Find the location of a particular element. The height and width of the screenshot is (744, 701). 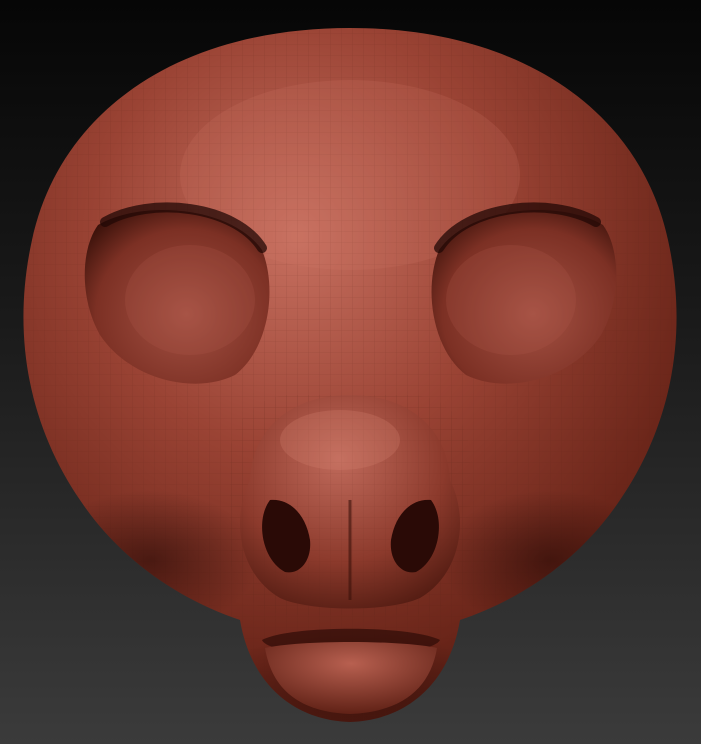

left-socket-highlight is located at coordinates (190, 300).